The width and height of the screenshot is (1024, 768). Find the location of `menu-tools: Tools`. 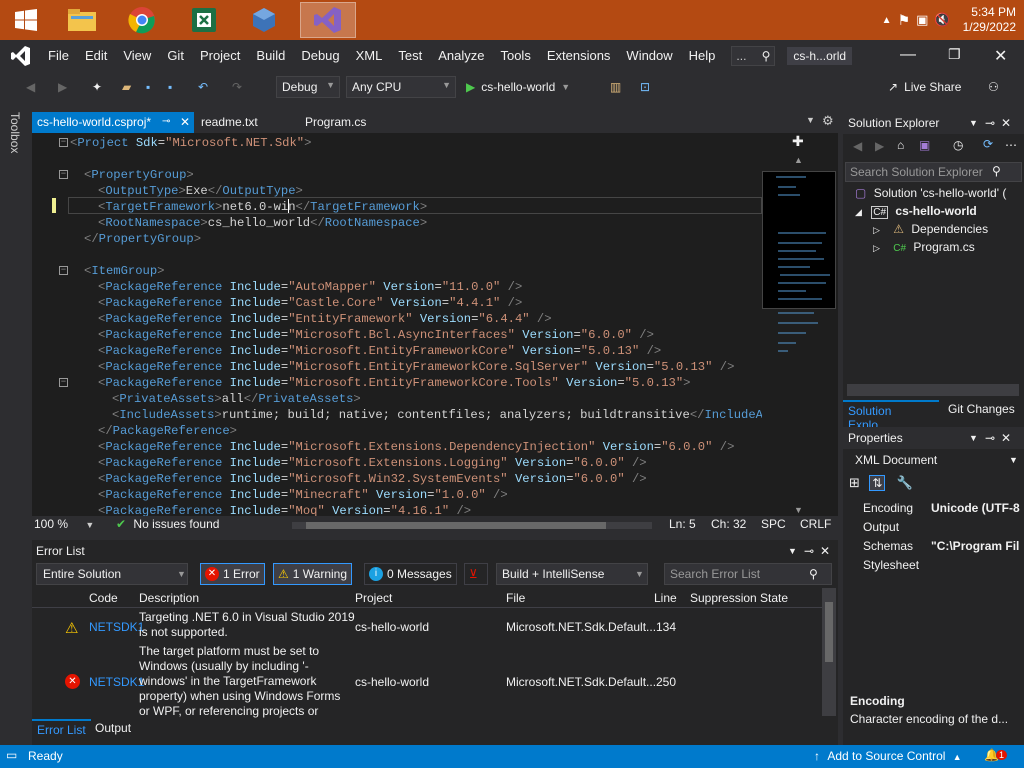

menu-tools: Tools is located at coordinates (515, 56).